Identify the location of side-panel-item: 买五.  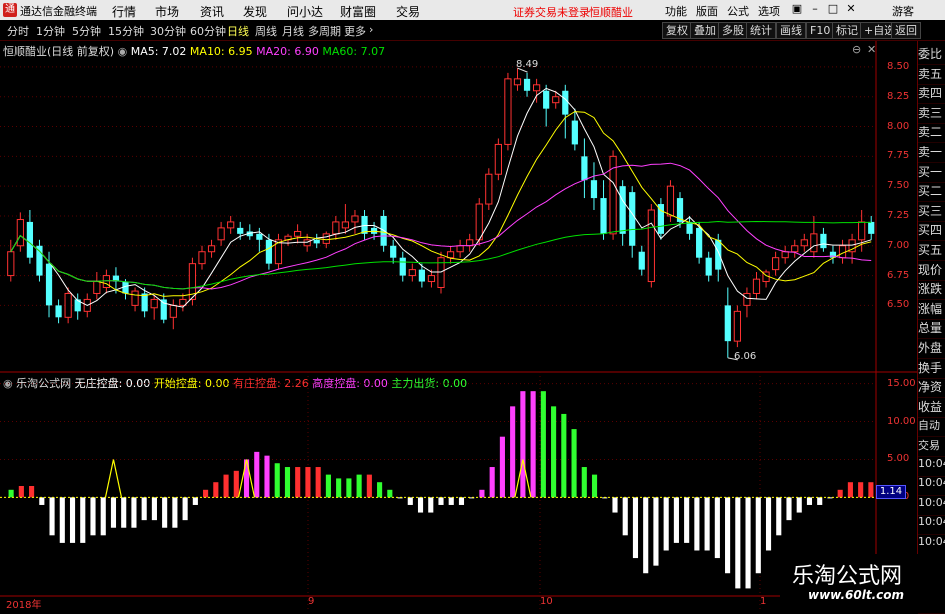
(931, 251).